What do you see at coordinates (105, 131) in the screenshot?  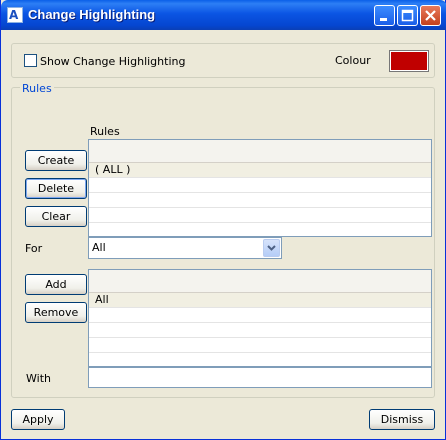 I see `rules-list-label: Rules` at bounding box center [105, 131].